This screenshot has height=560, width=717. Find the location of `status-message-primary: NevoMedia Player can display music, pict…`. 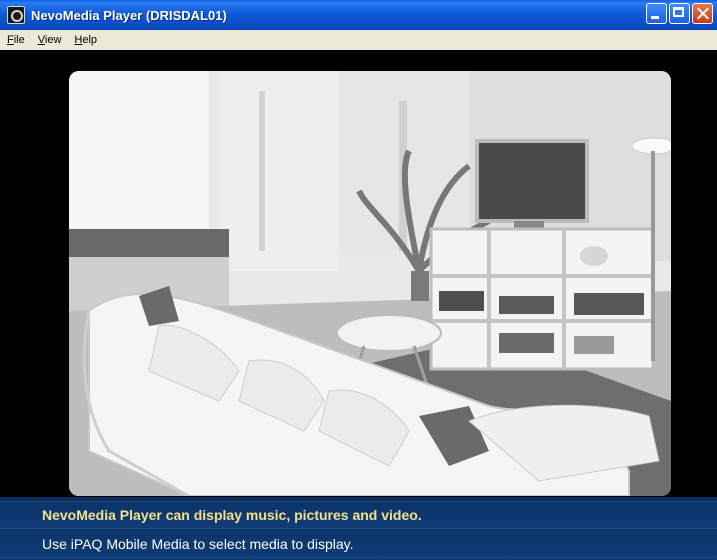

status-message-primary: NevoMedia Player can display music, pict… is located at coordinates (358, 515).